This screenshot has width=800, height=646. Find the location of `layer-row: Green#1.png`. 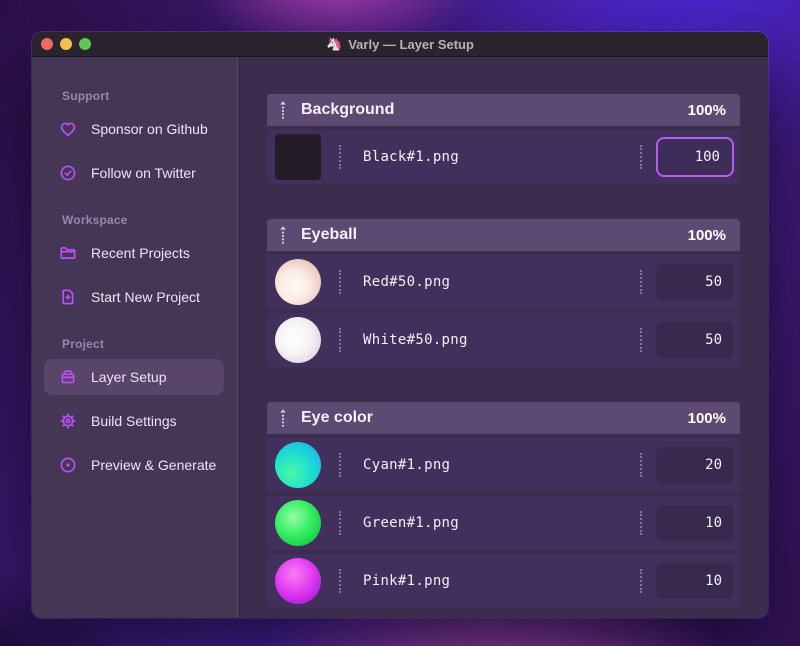

layer-row: Green#1.png is located at coordinates (503, 523).